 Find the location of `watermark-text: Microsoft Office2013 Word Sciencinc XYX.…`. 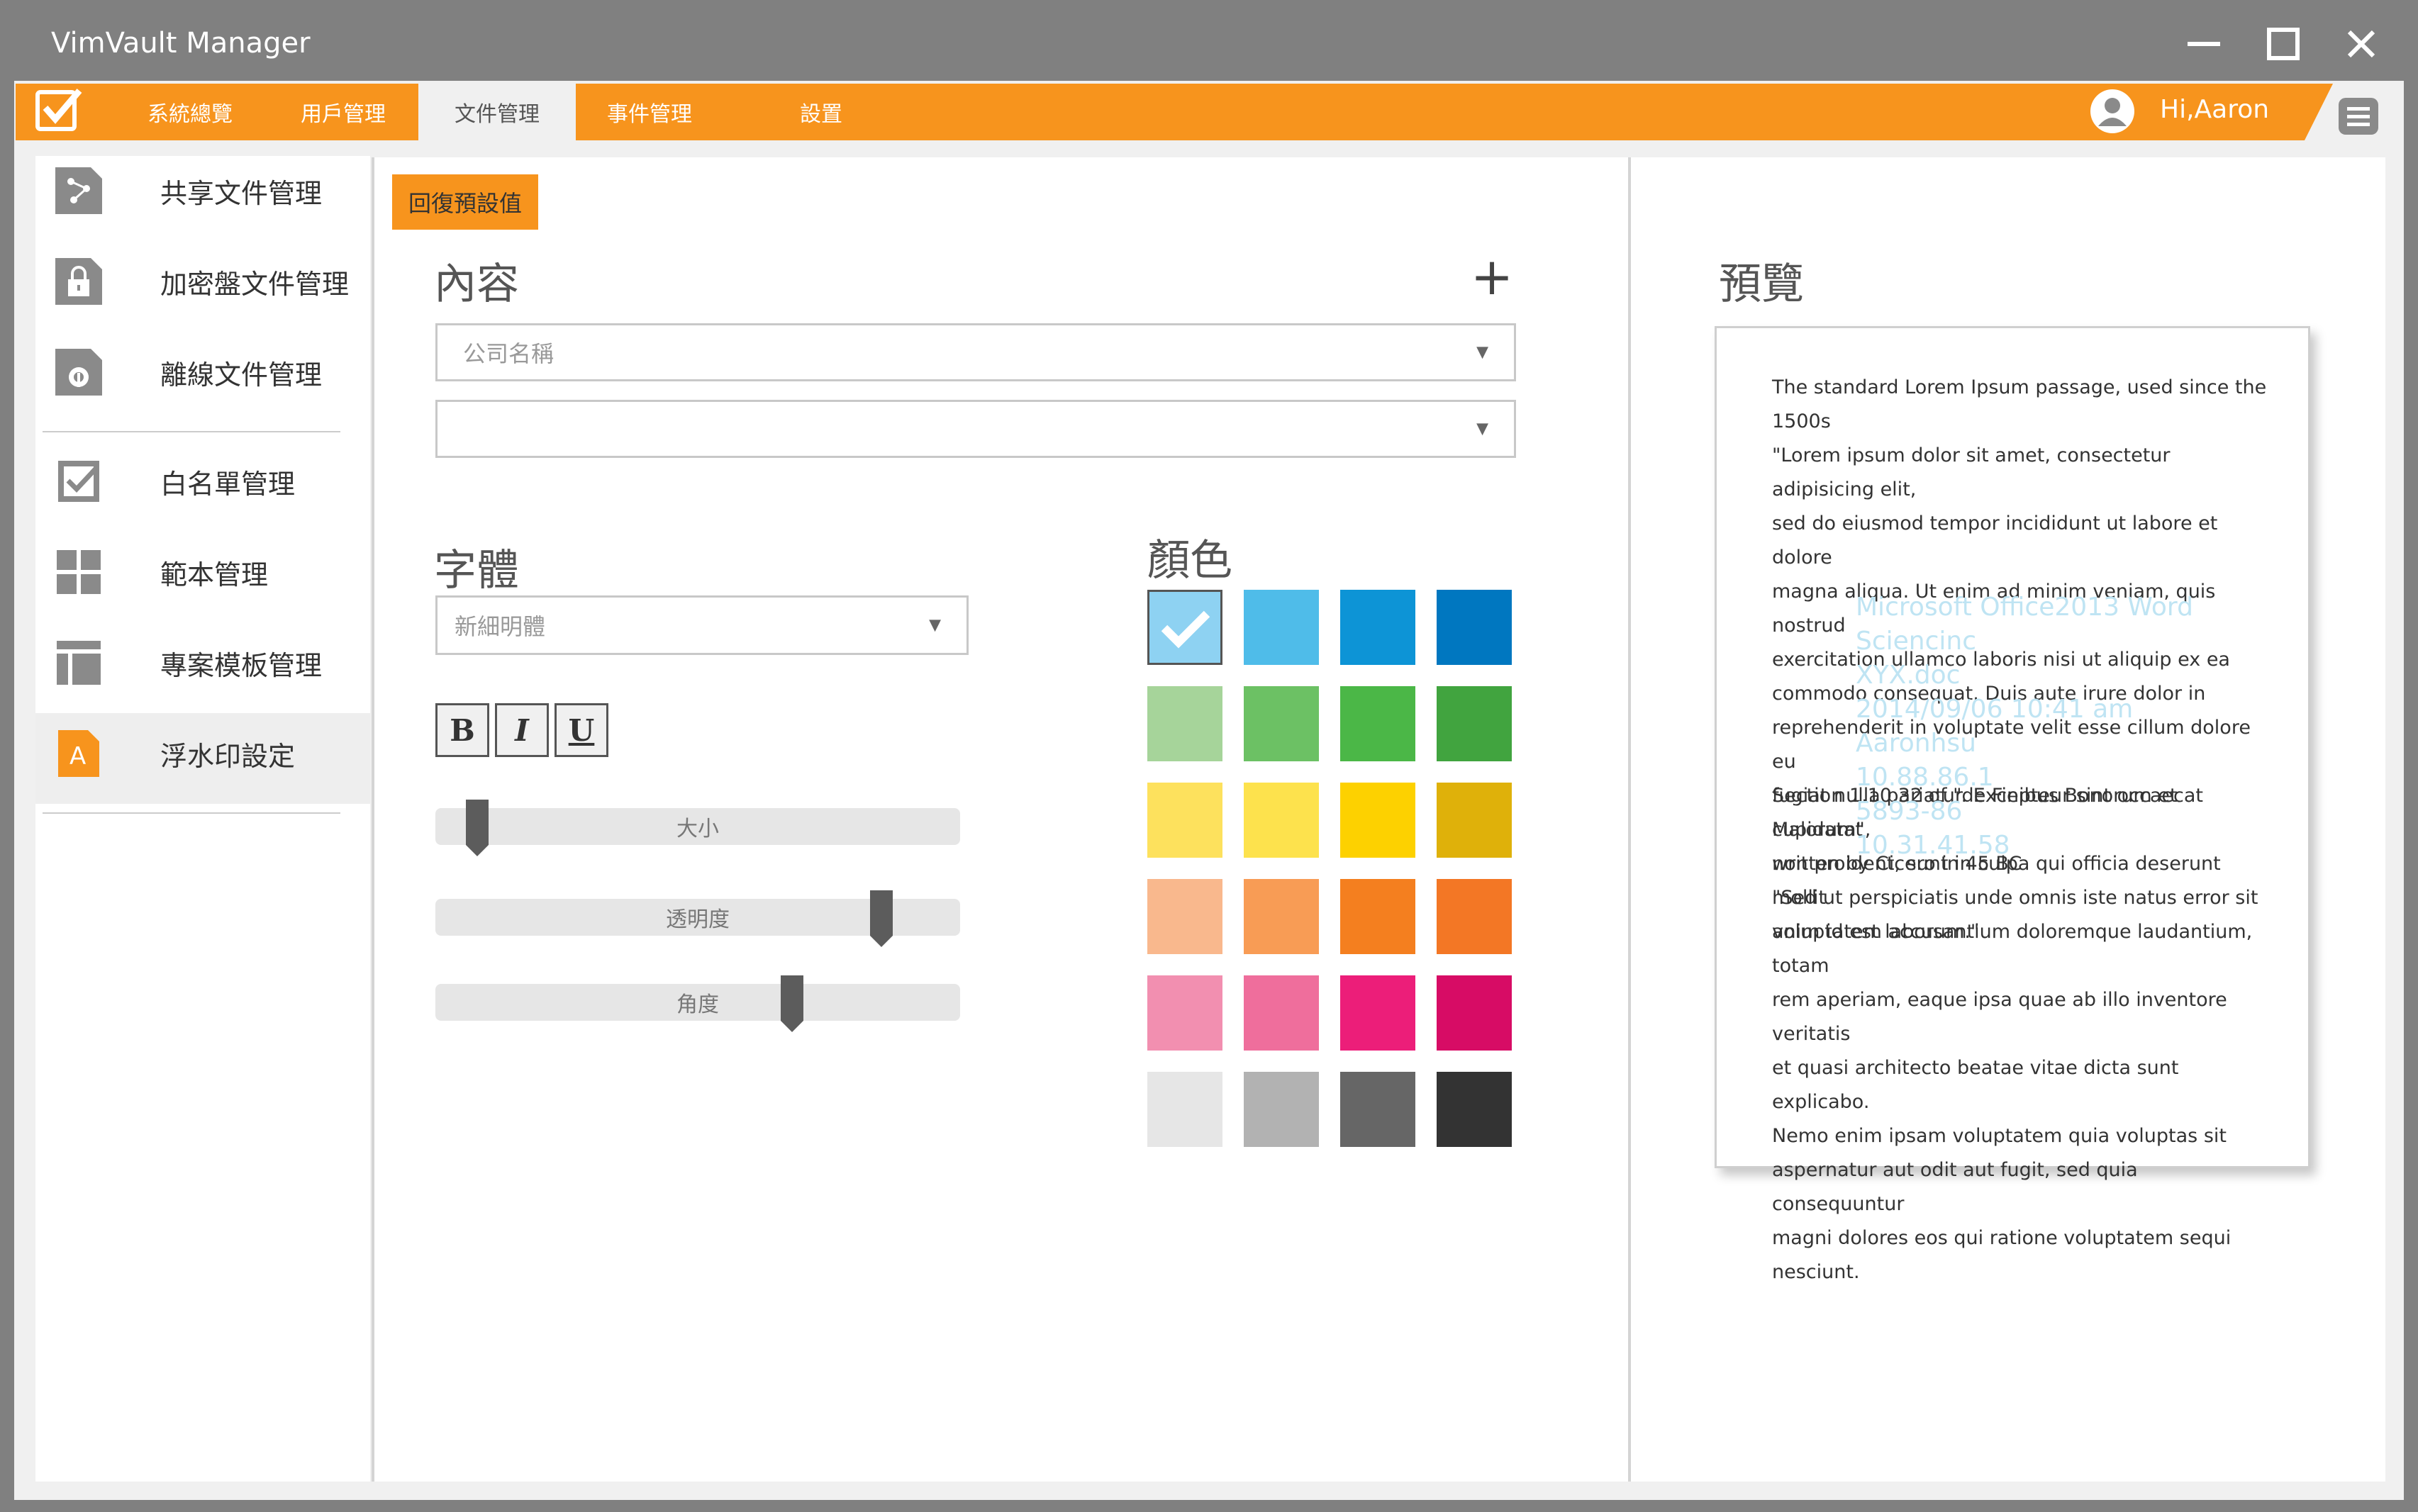

watermark-text: Microsoft Office2013 Word Sciencinc XYX.… is located at coordinates (2024, 727).